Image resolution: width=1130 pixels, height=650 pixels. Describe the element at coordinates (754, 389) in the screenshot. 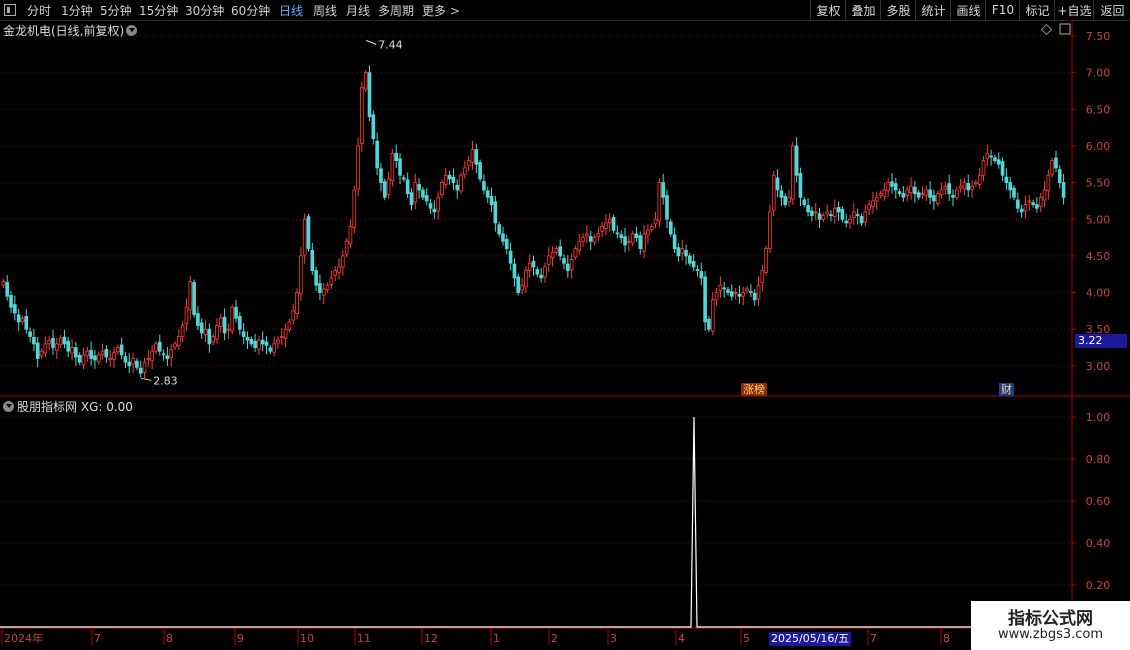

I see `zhangbang-marker: 涨榜` at that location.